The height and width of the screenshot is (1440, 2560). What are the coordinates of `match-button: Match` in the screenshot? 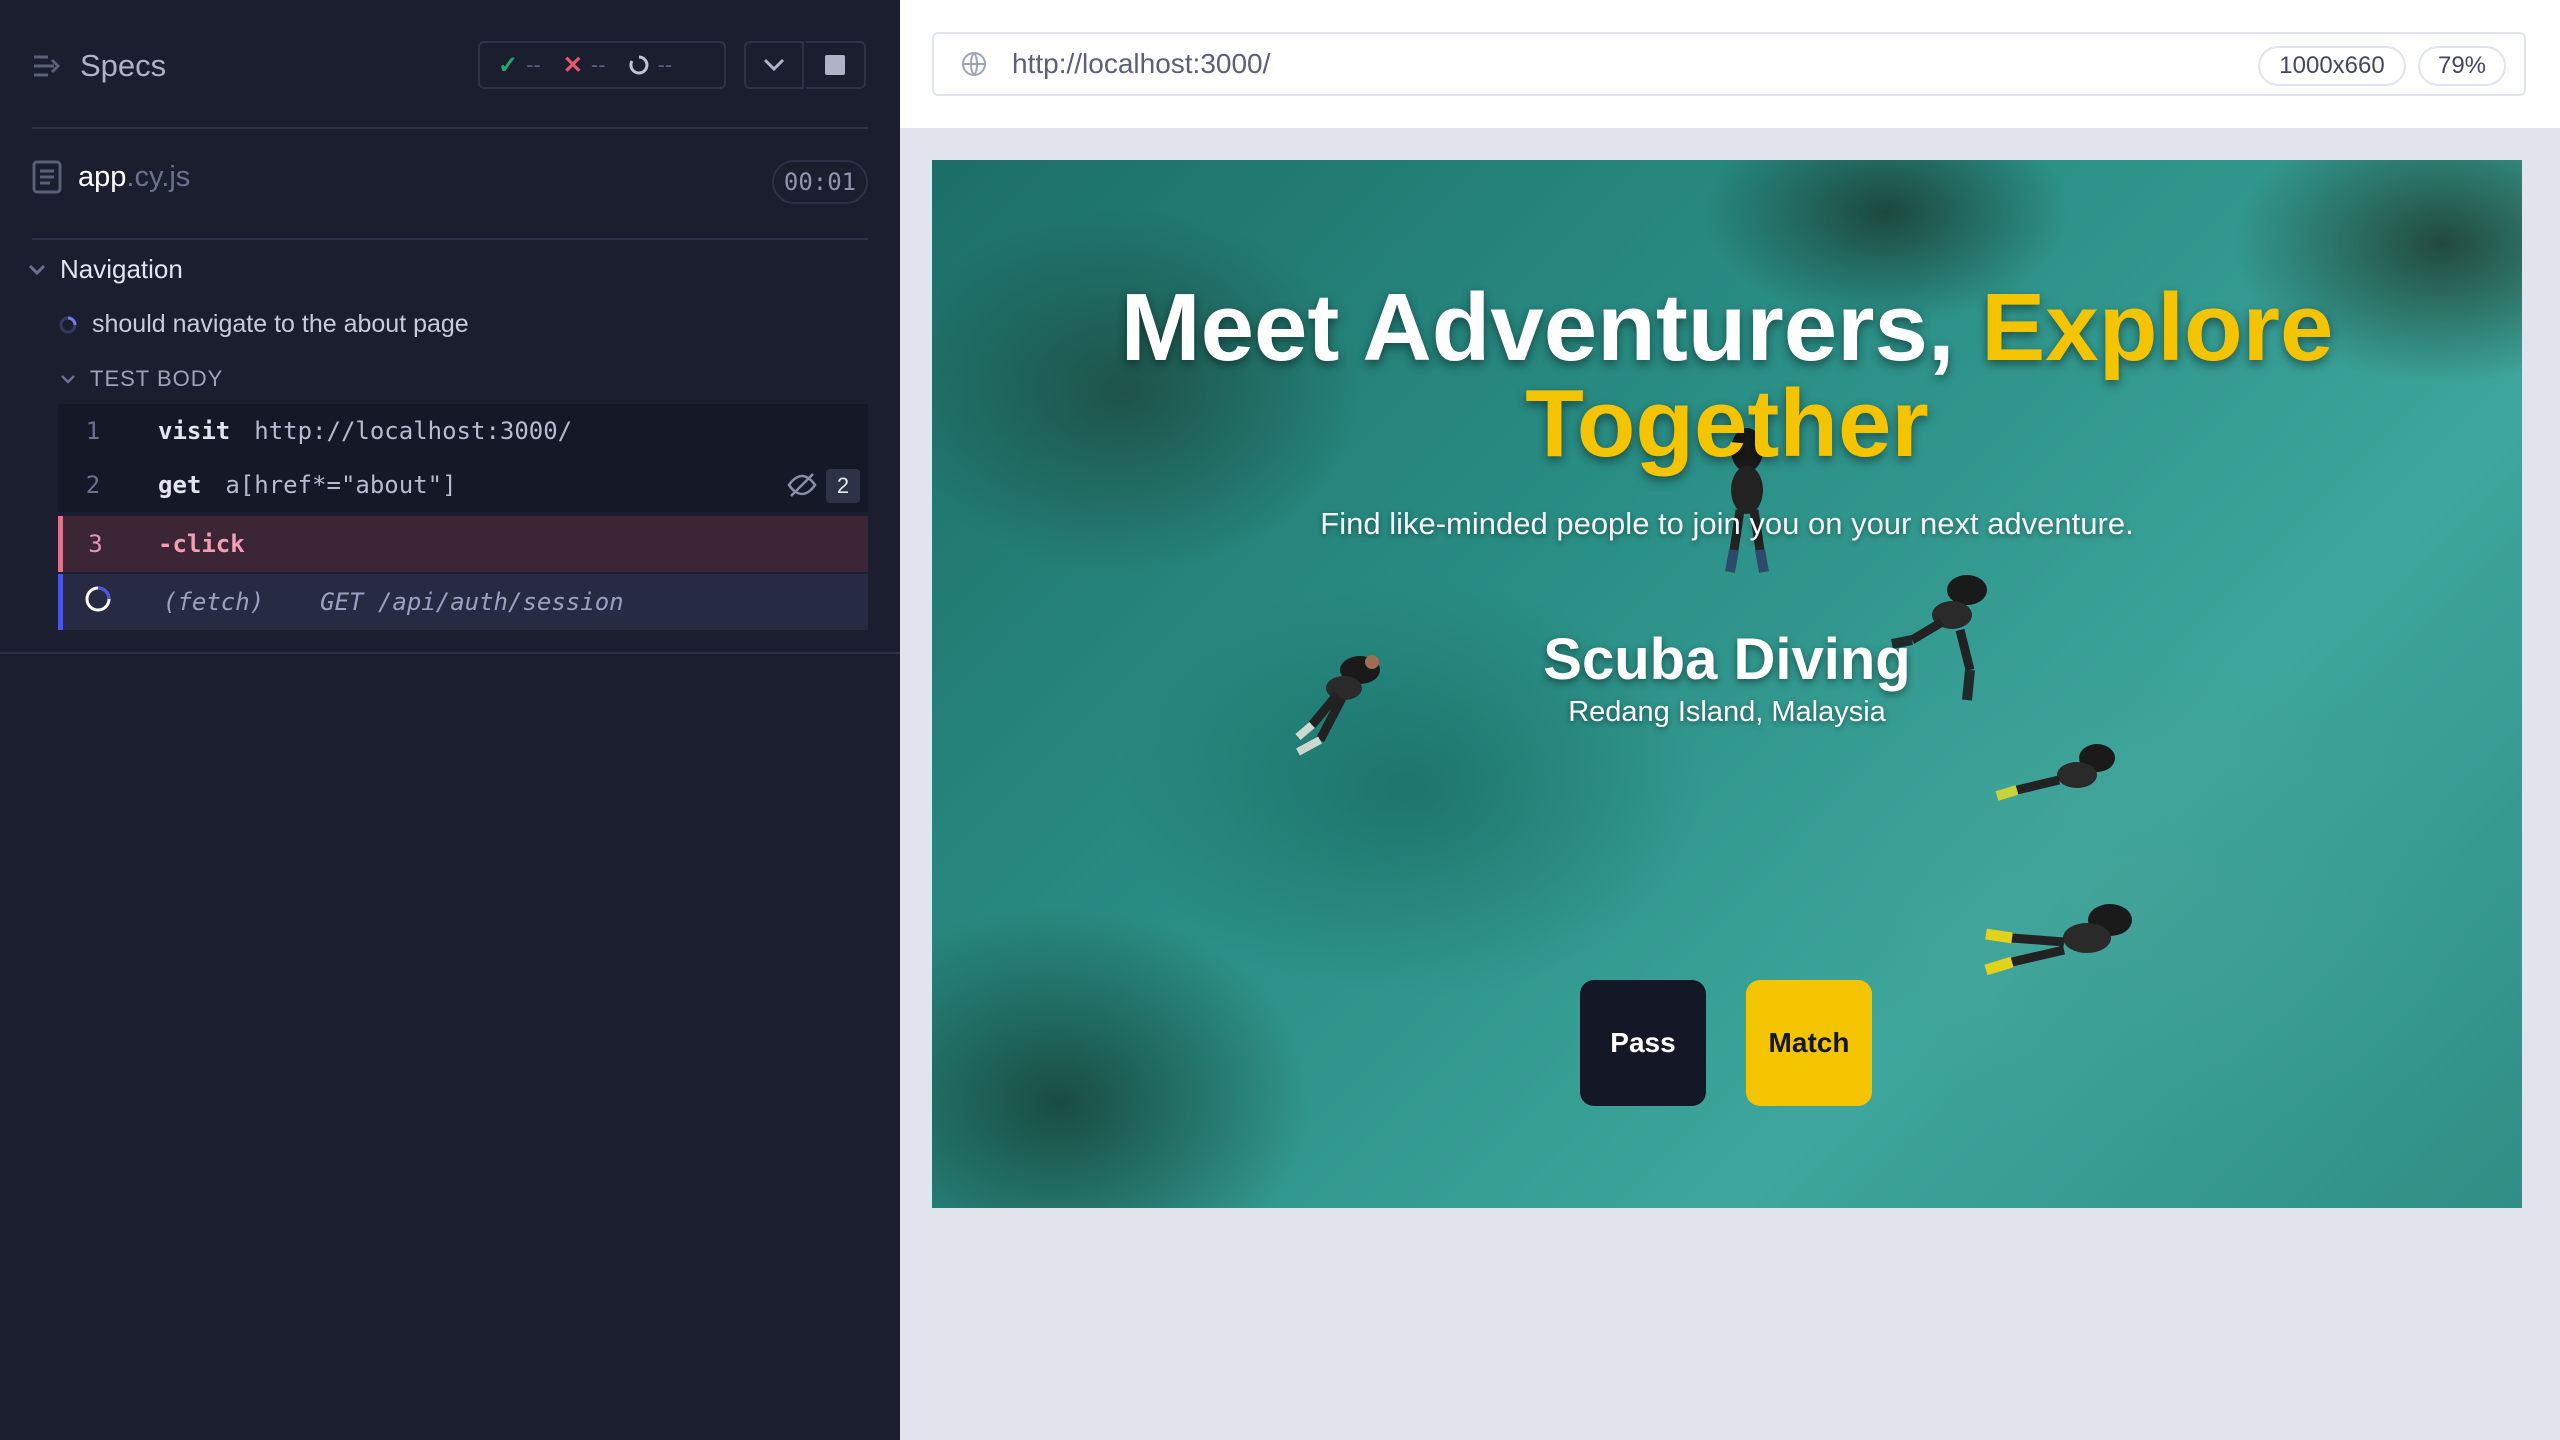 It's located at (1809, 1043).